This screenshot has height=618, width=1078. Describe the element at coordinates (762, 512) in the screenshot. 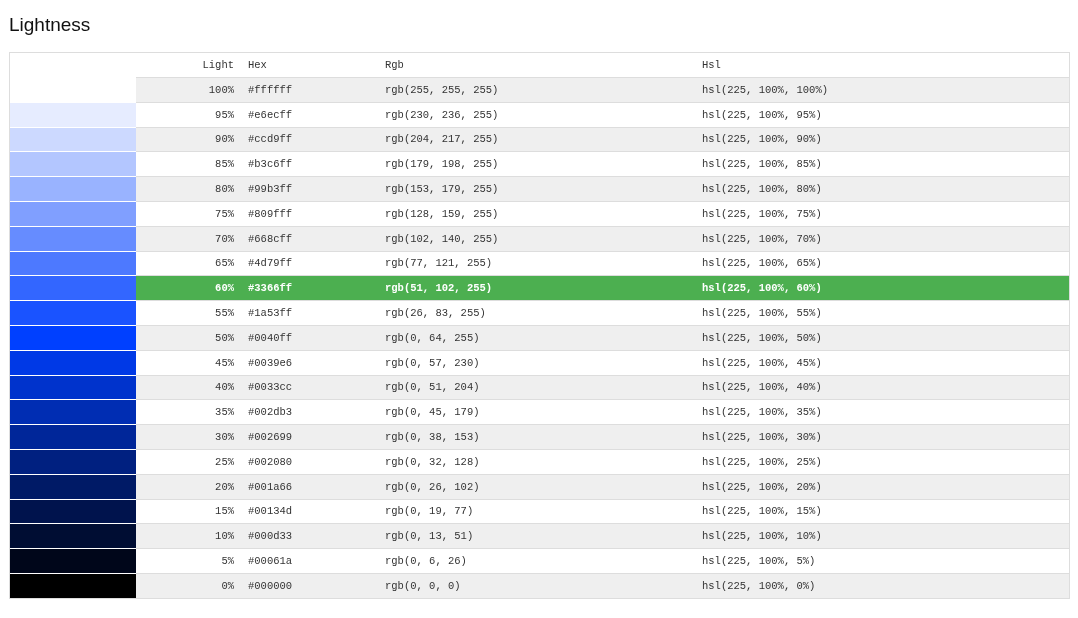

I see `table-cell-text: hsl(225, 100%, 15%)` at that location.